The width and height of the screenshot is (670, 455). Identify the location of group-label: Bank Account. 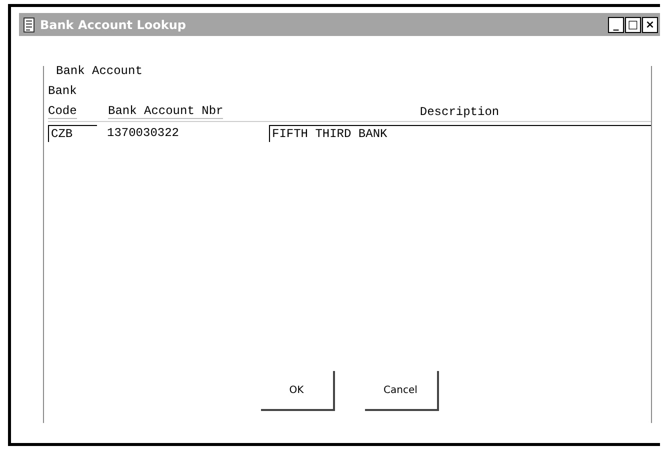
(99, 71).